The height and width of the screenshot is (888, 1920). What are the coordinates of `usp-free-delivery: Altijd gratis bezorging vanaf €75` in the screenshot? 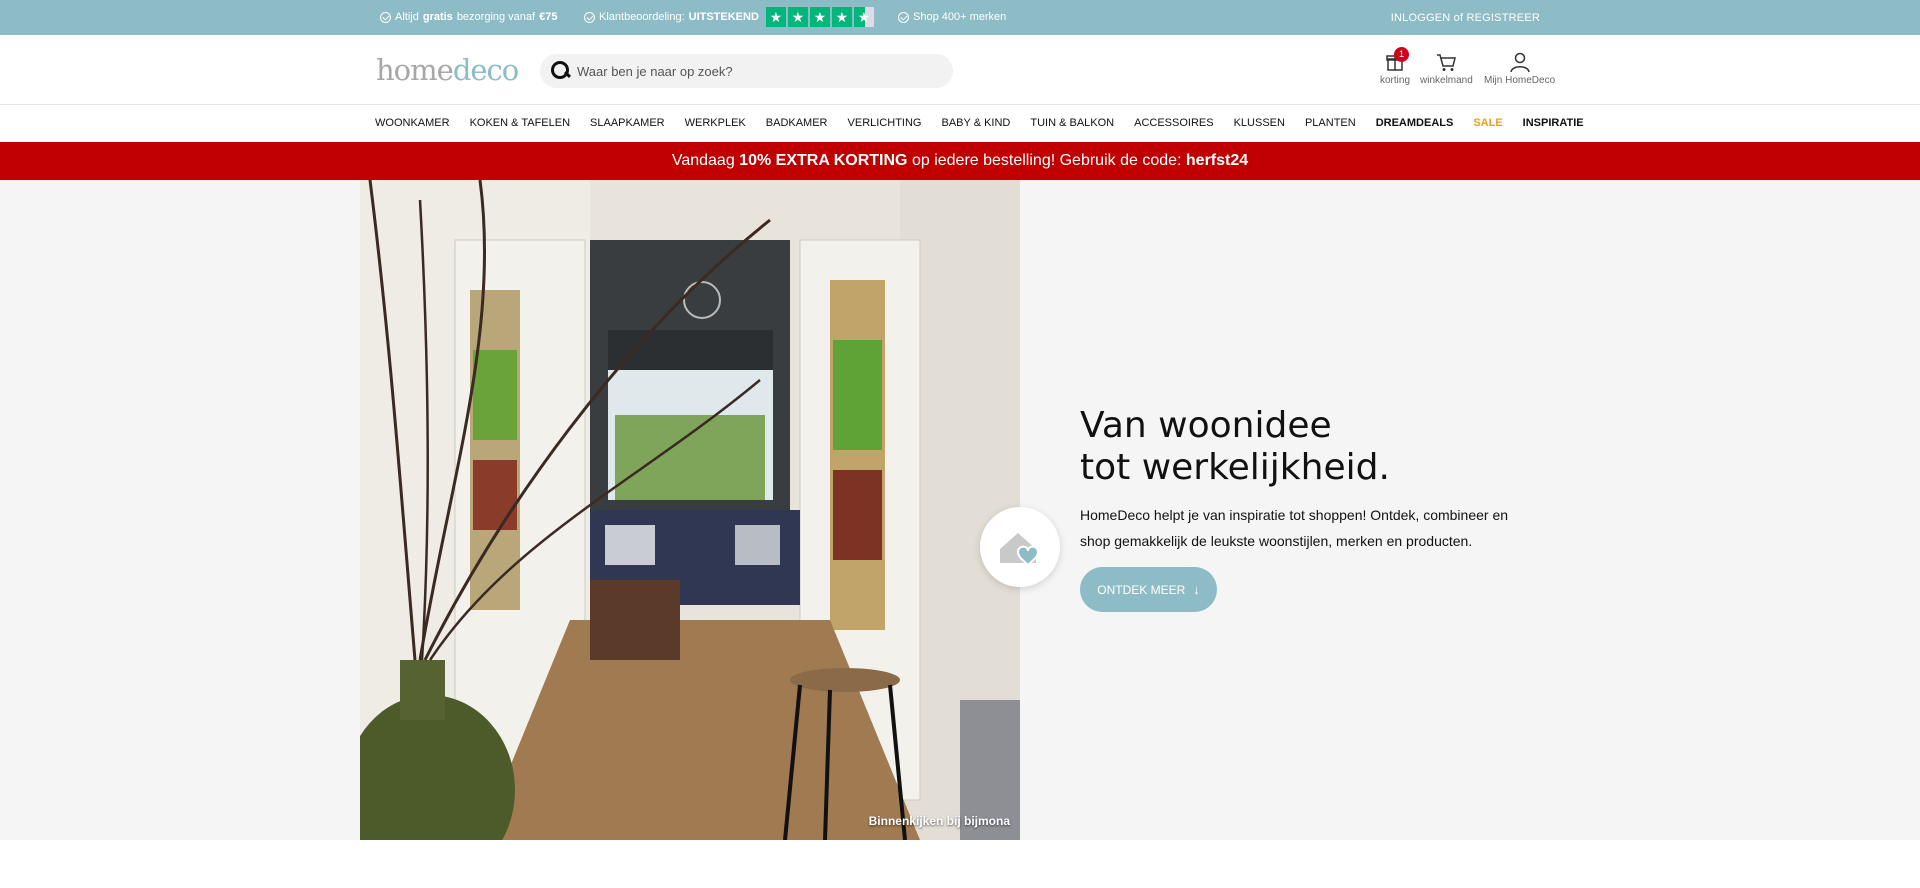 It's located at (468, 17).